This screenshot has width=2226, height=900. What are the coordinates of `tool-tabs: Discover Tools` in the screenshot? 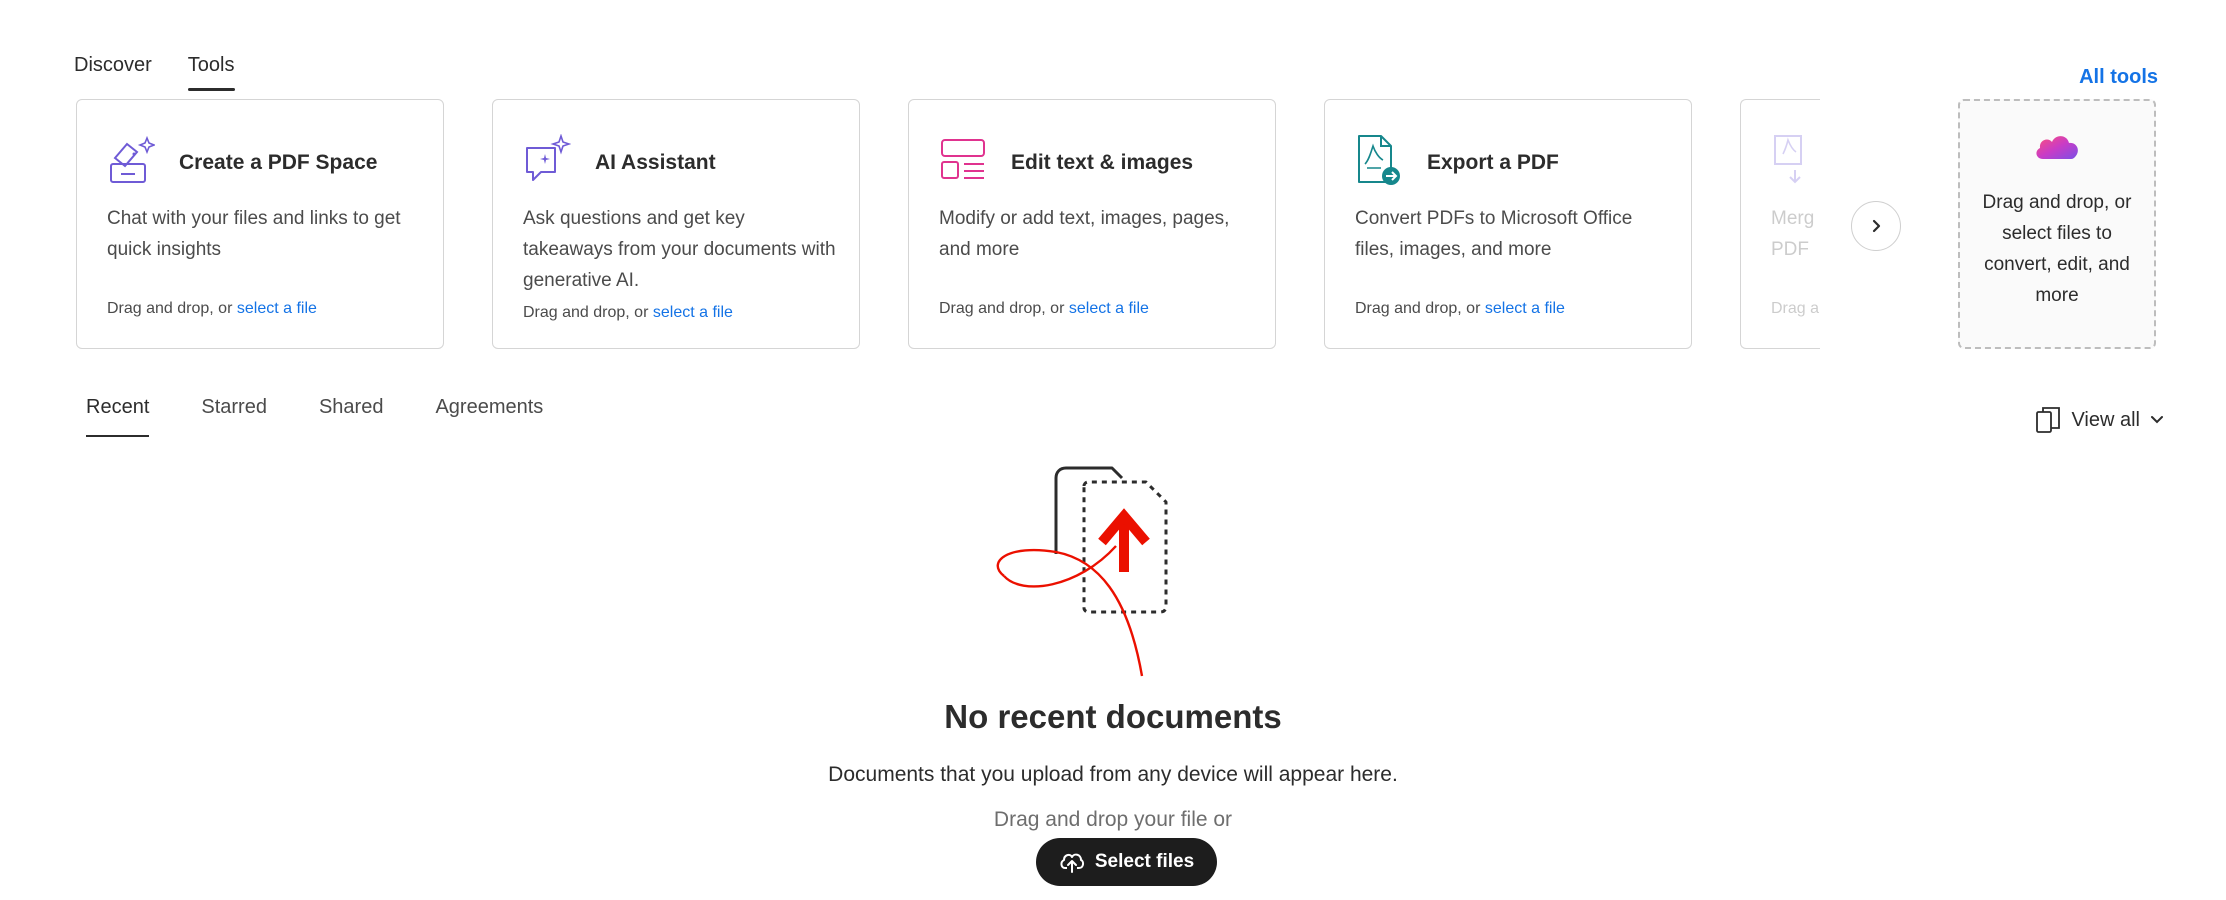 It's located at (154, 72).